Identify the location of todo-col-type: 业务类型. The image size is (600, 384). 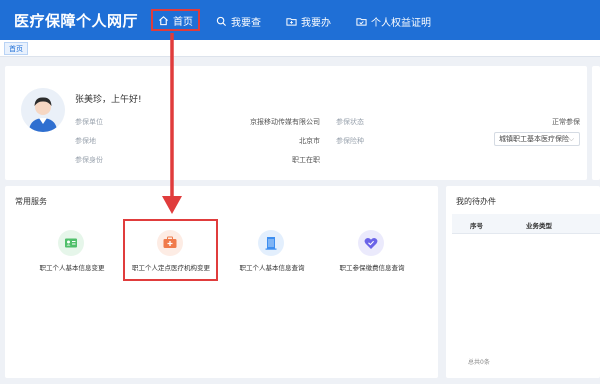
(539, 226).